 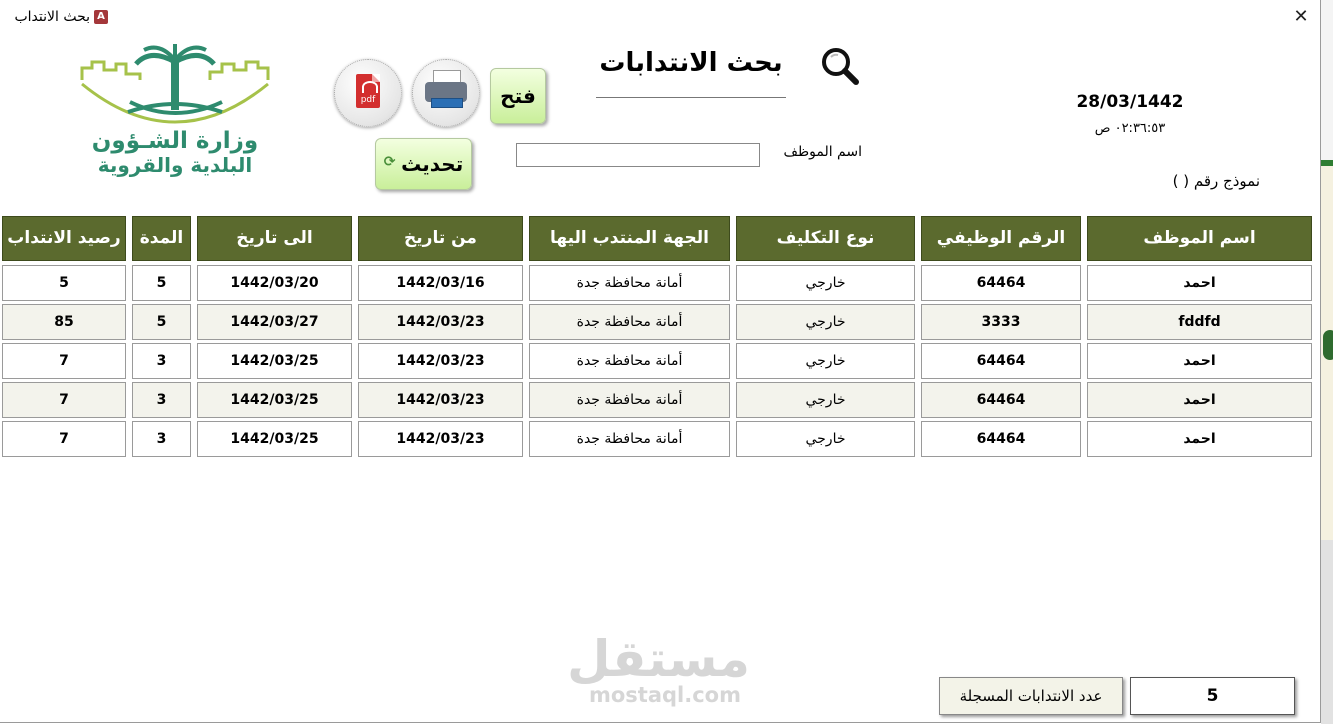 I want to click on refresh-label: تحديث, so click(x=432, y=164).